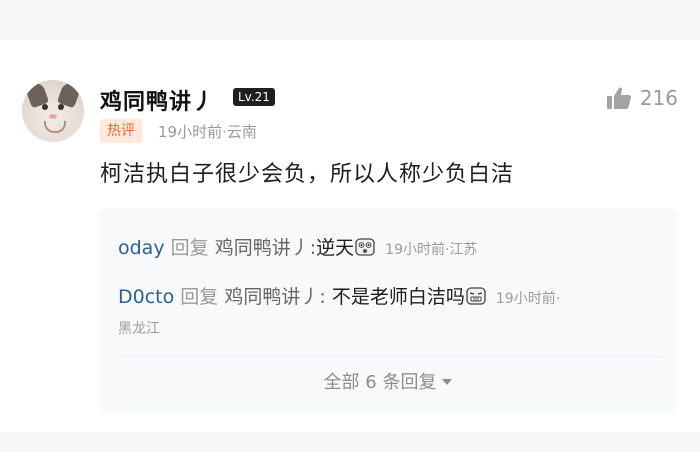 The height and width of the screenshot is (452, 700). What do you see at coordinates (365, 245) in the screenshot?
I see `shocked-face-emoji-icon` at bounding box center [365, 245].